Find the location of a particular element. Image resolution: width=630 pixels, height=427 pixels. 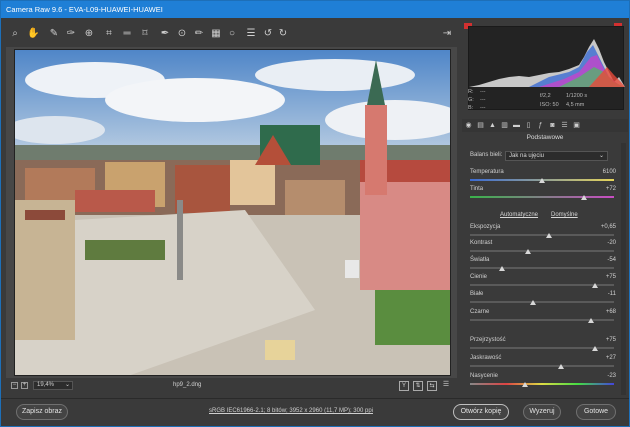

panel-tabs: ◉ ▤ ▲ ▥ ▬ ▯ ƒ ◙ ☰ ▣ is located at coordinates (545, 125).